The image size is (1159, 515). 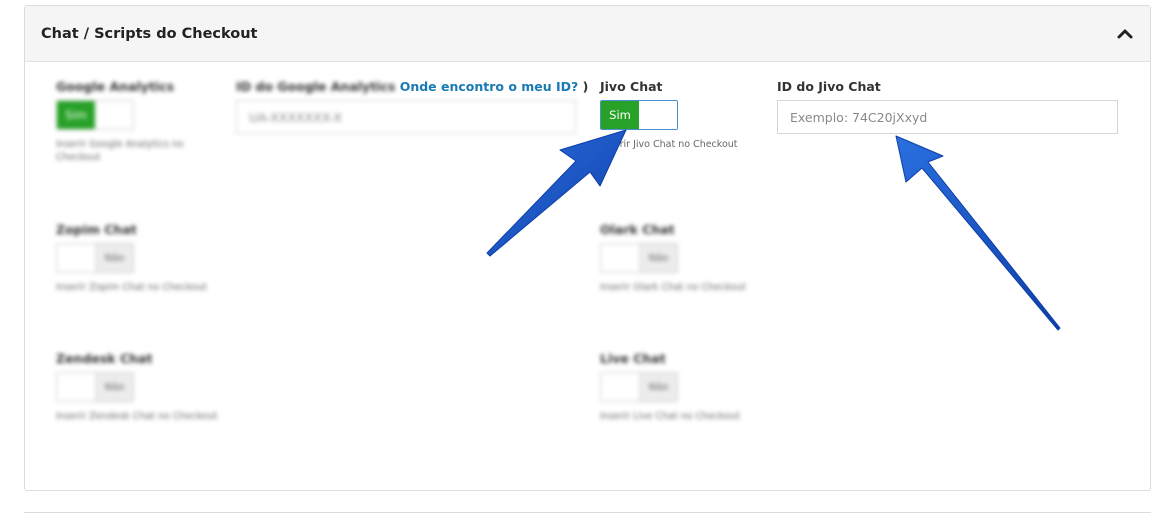 I want to click on zopim-chat-toggle: Não, so click(x=95, y=258).